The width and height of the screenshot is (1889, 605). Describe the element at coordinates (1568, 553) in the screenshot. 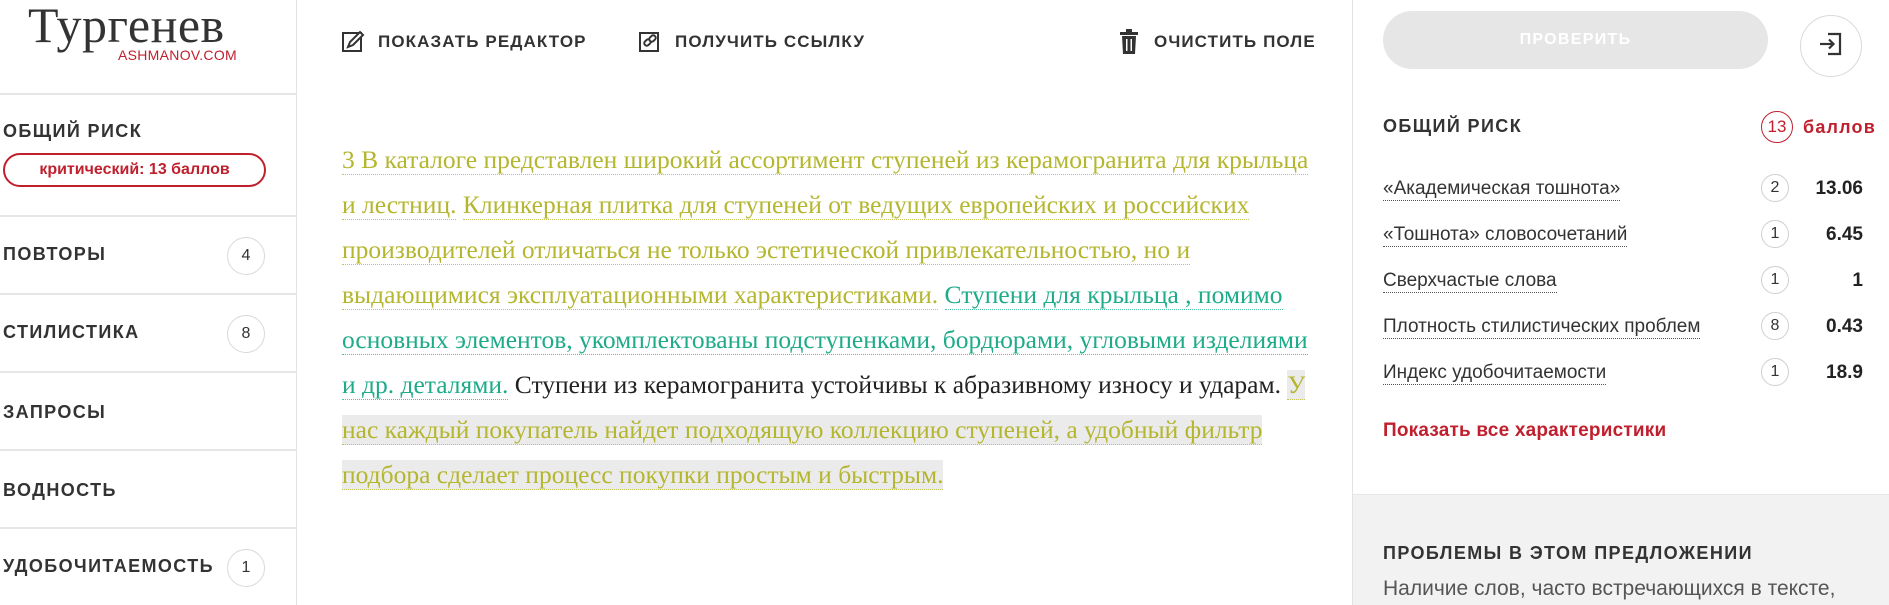

I see `problems-title: ПРОБЛЕМЫ В ЭТОМ ПРЕДЛОЖЕНИИ` at that location.